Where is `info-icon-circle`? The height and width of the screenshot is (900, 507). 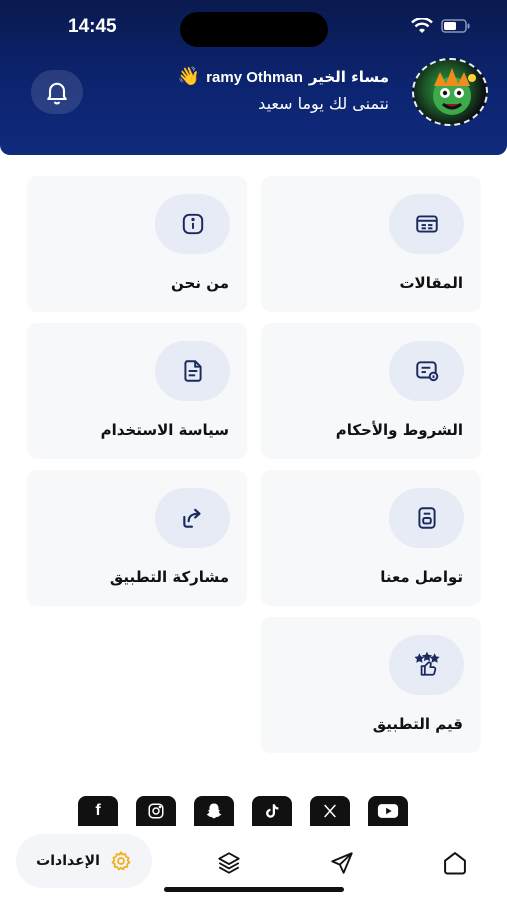
info-icon-circle is located at coordinates (192, 224).